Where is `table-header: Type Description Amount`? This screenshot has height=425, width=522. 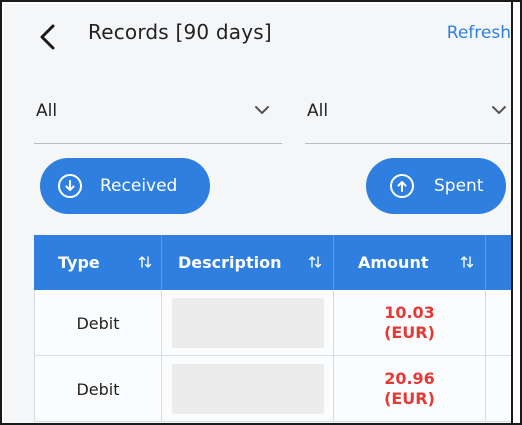
table-header: Type Description Amount is located at coordinates (273, 262).